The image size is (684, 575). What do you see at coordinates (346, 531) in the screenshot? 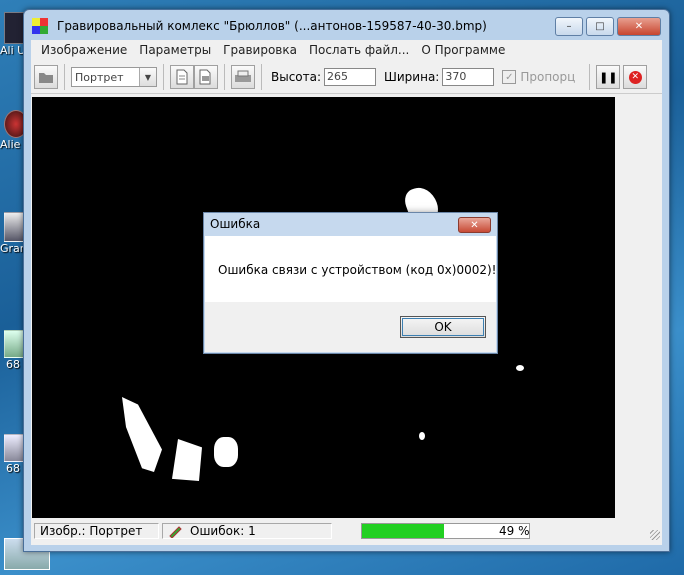
I see `status-bar: Изобр.: Портрет Ошибок: 1 49 %` at bounding box center [346, 531].